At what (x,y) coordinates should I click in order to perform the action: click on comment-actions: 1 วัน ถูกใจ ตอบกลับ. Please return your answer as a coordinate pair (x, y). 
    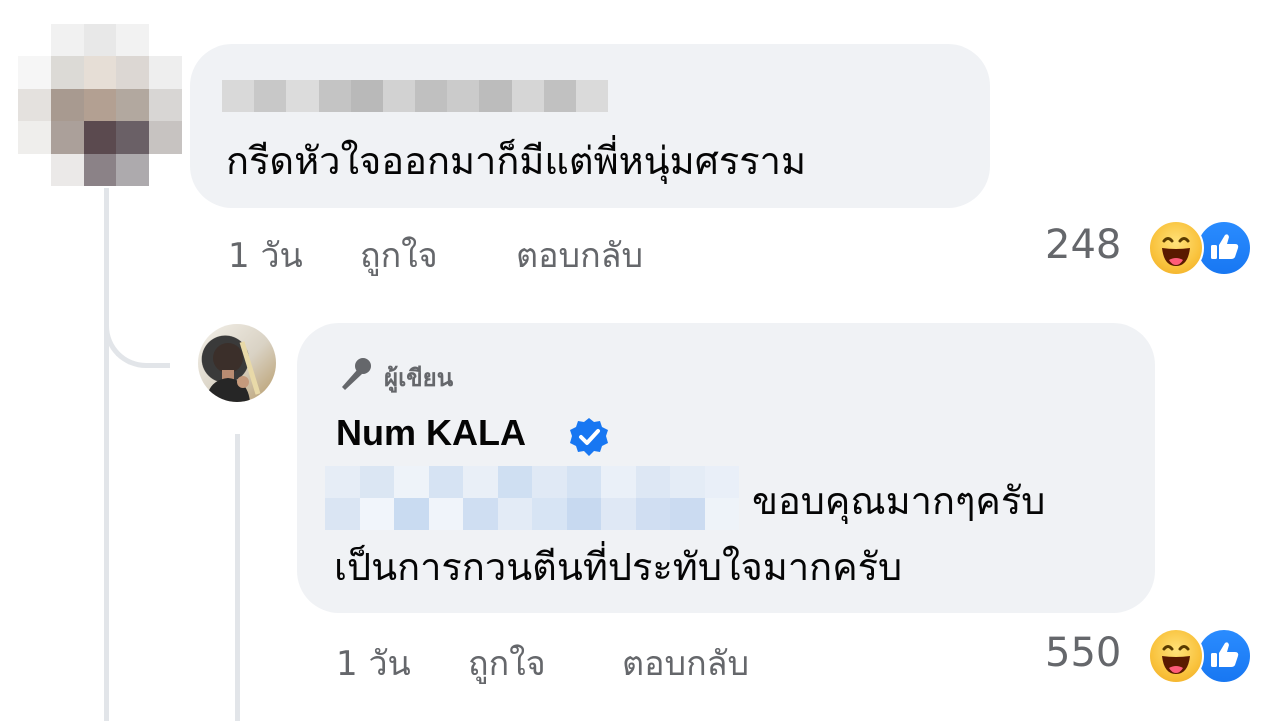
    Looking at the image, I should click on (478, 252).